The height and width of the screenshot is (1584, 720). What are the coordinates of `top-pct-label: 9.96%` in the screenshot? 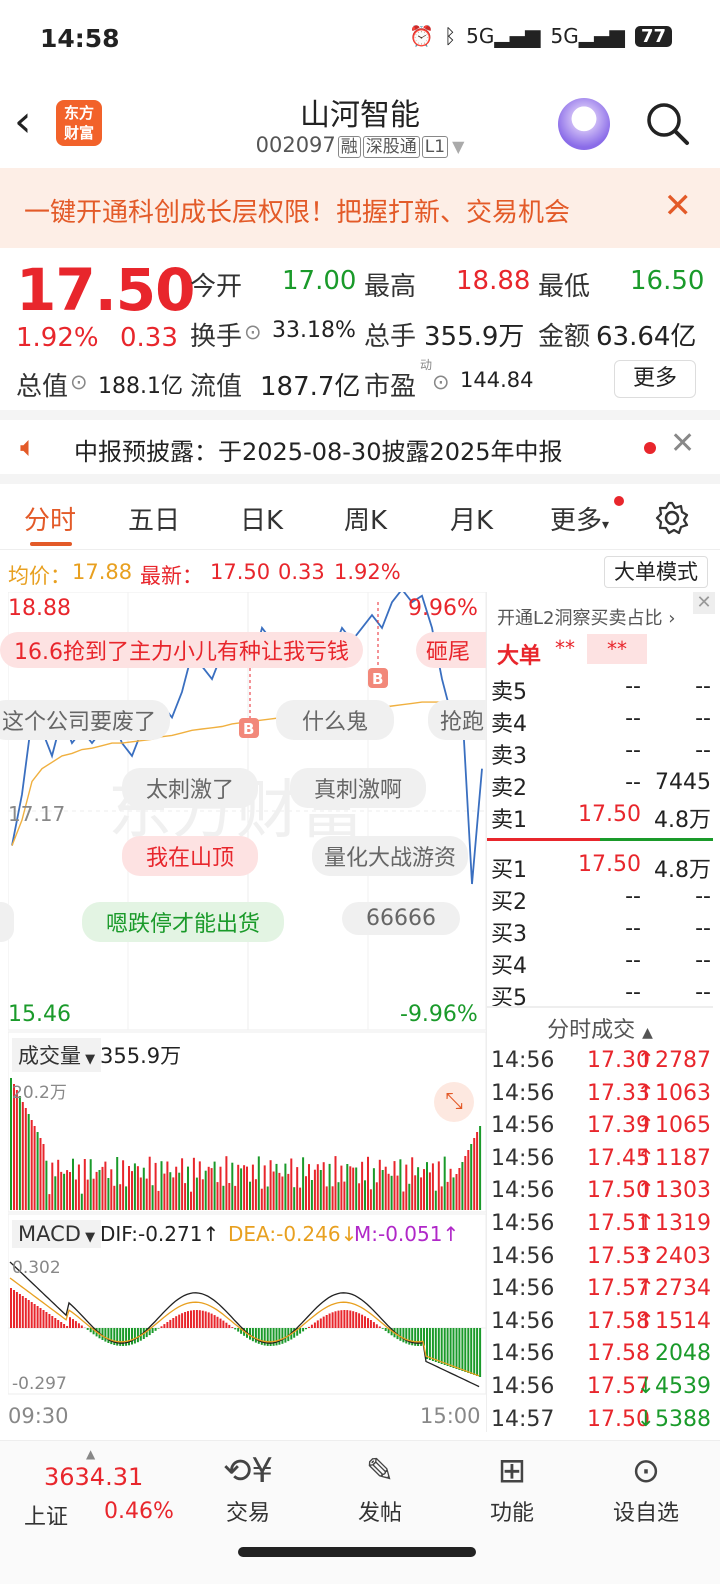 It's located at (443, 608).